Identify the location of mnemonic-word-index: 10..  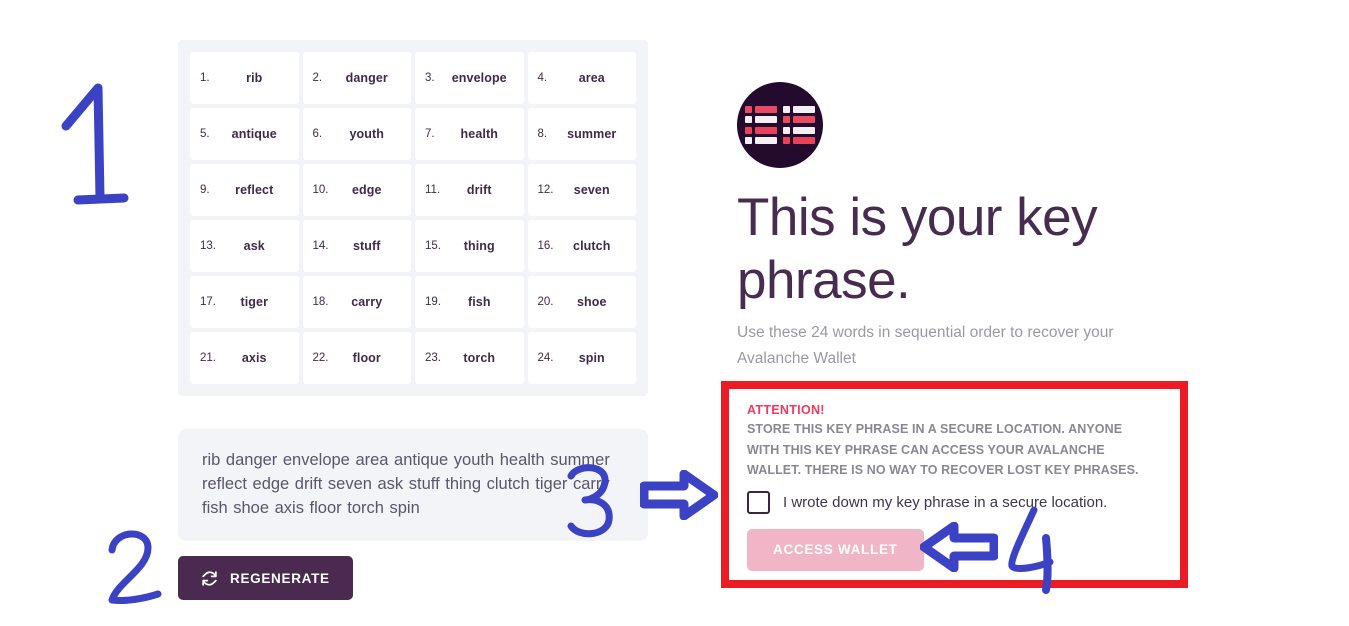
(320, 190).